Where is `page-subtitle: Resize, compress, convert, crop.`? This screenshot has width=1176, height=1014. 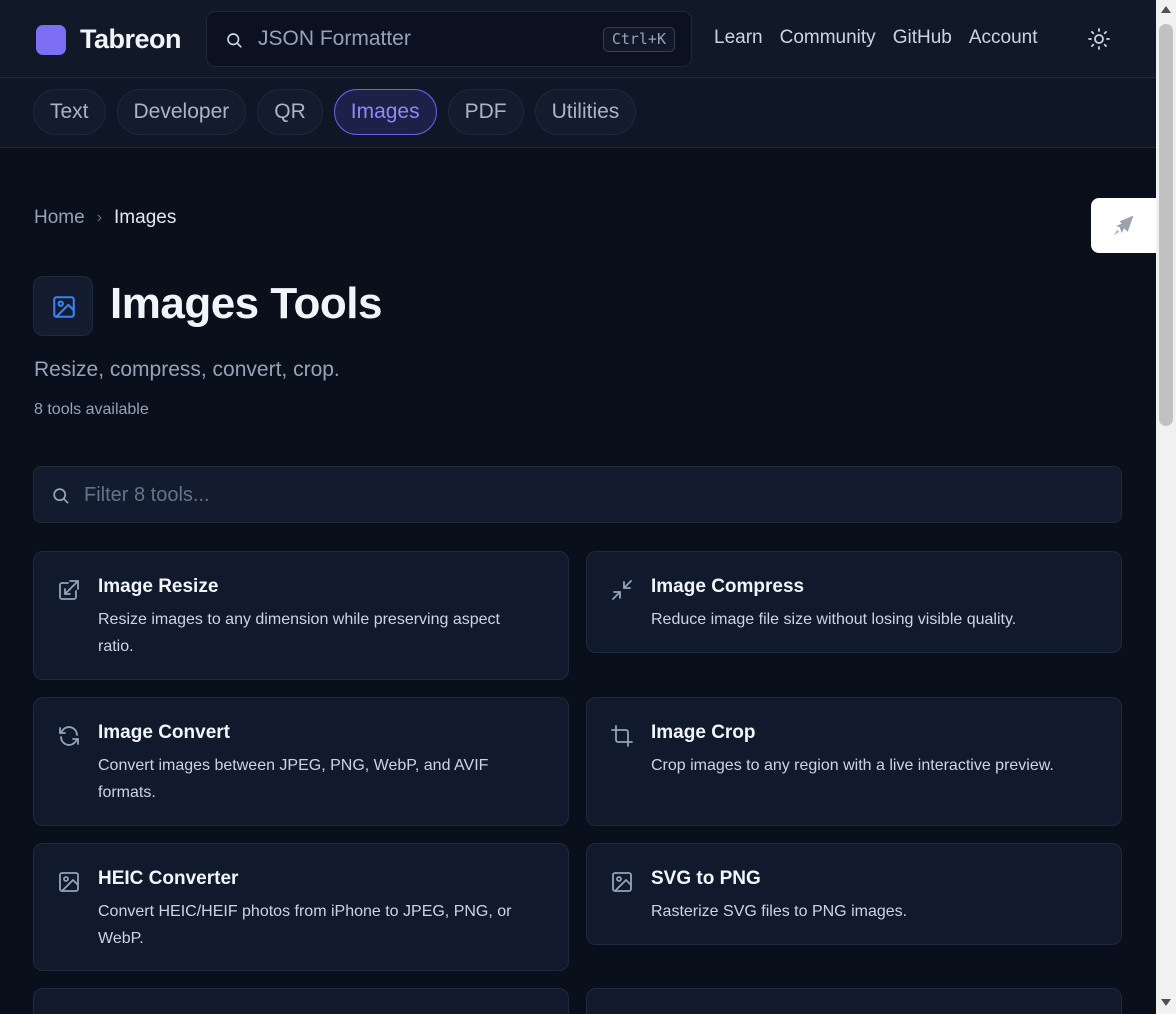
page-subtitle: Resize, compress, convert, crop. is located at coordinates (187, 369).